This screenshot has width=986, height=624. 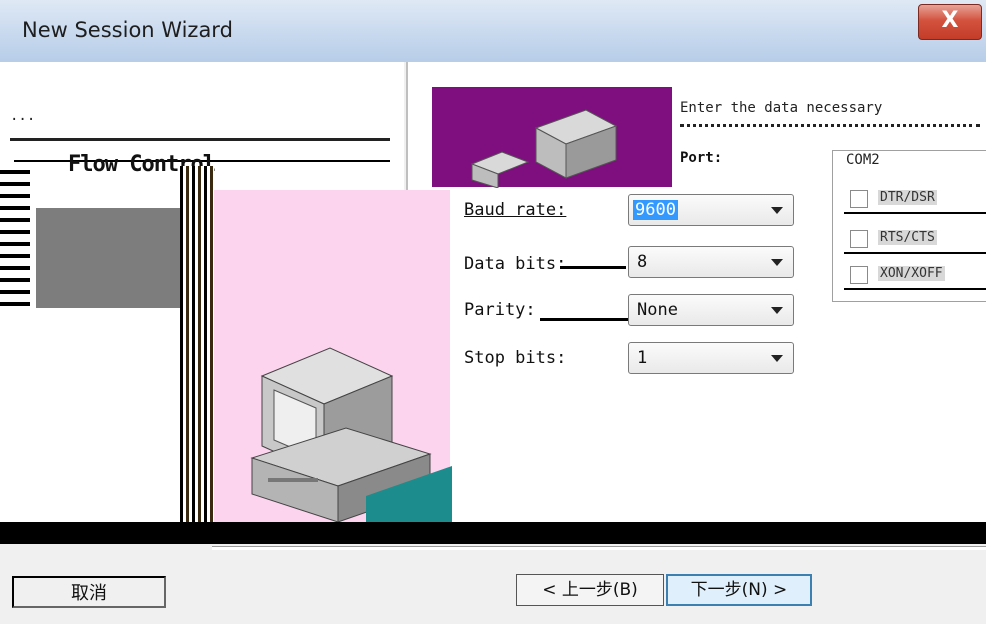 What do you see at coordinates (711, 210) in the screenshot?
I see `baud-rate-select: 9600` at bounding box center [711, 210].